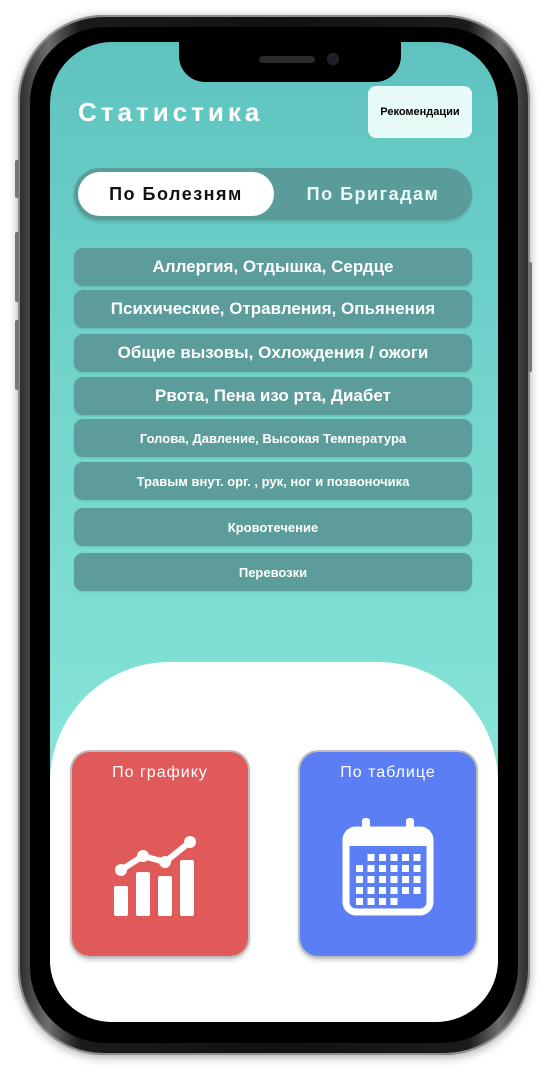 This screenshot has width=555, height=1080. What do you see at coordinates (273, 267) in the screenshot?
I see `disease-item-allergy: Аллергия, Отдышка, Сердце` at bounding box center [273, 267].